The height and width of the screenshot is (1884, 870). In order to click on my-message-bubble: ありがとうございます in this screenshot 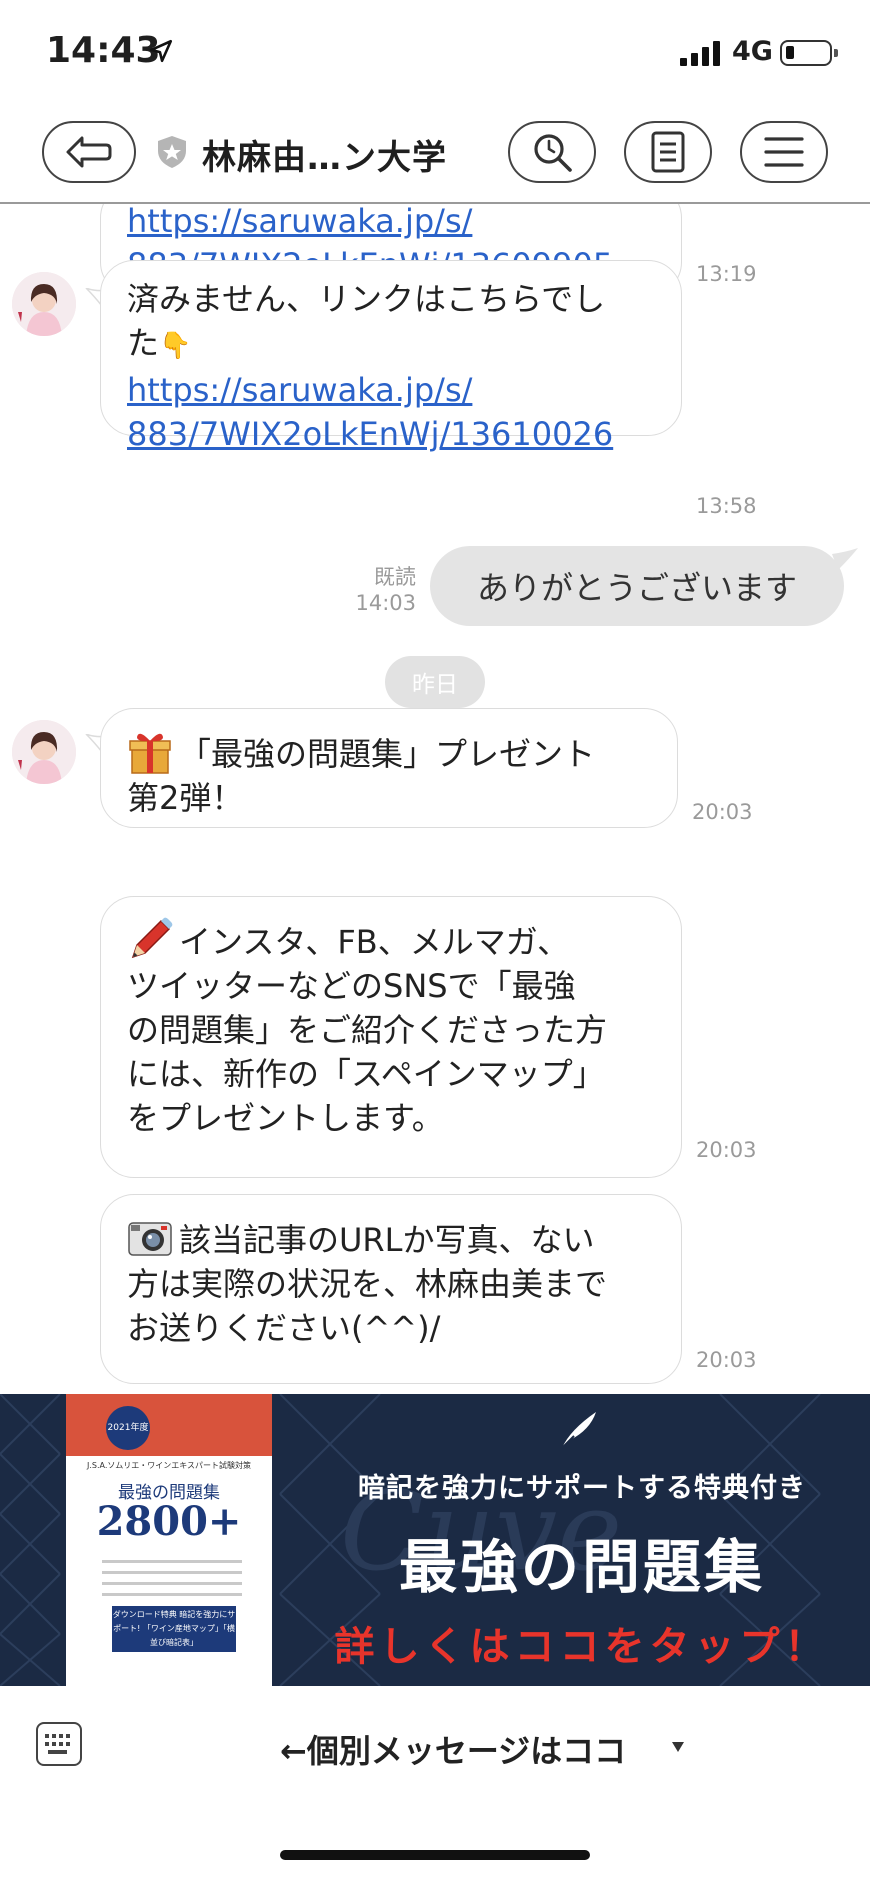, I will do `click(637, 586)`.